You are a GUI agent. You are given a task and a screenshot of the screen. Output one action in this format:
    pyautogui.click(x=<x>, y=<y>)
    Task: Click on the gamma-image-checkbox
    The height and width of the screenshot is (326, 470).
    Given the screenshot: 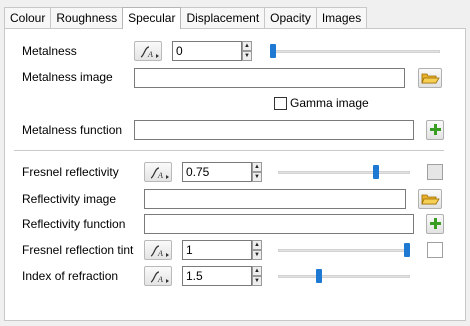 What is the action you would take?
    pyautogui.click(x=280, y=103)
    